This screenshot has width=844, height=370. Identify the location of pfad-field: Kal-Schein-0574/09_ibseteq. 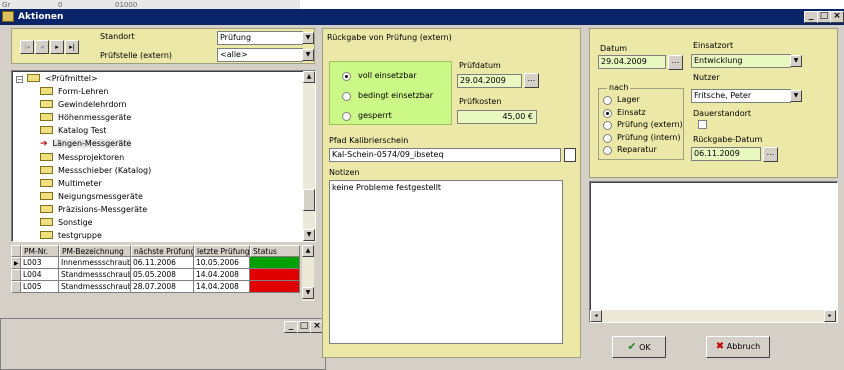
(445, 155).